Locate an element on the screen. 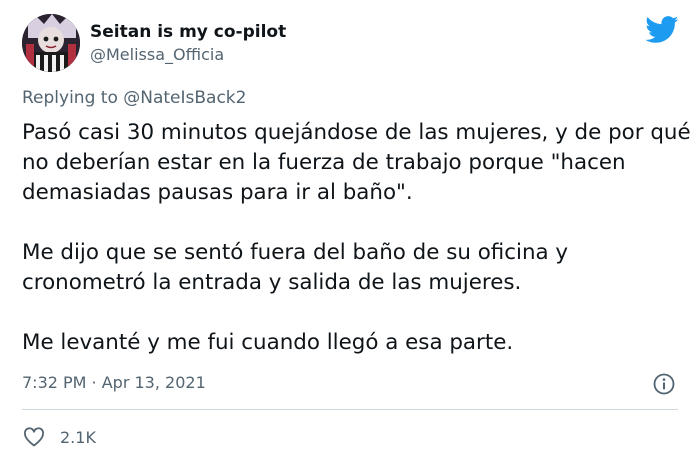 The image size is (700, 463). avatar-image is located at coordinates (51, 43).